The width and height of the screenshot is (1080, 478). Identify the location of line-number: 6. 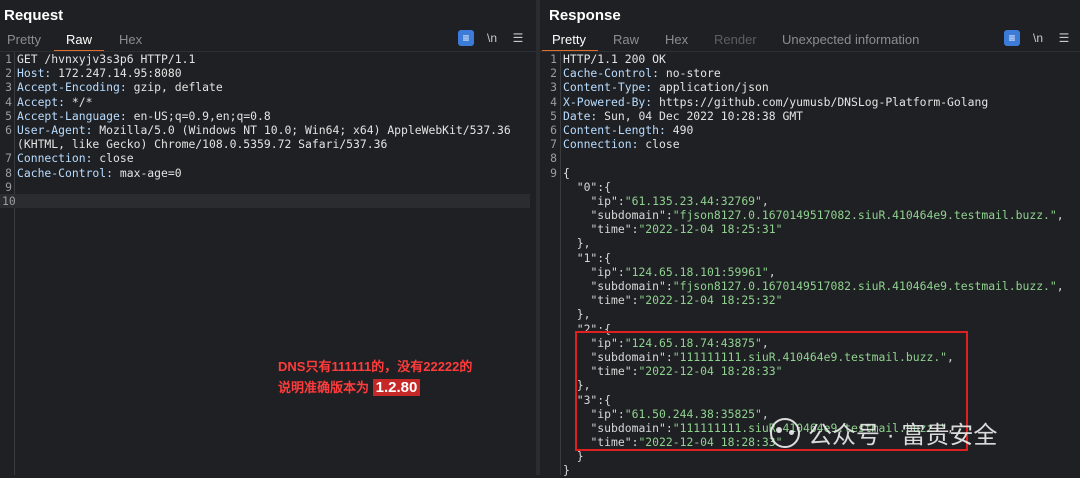
(8, 129).